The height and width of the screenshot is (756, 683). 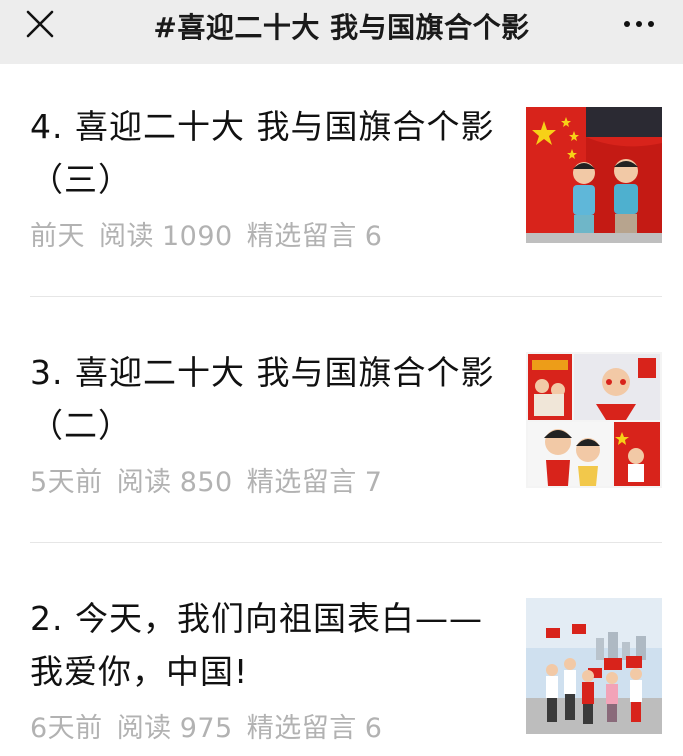 I want to click on article-meta: 前天 阅读 1090 精选留言 6, so click(x=213, y=233).